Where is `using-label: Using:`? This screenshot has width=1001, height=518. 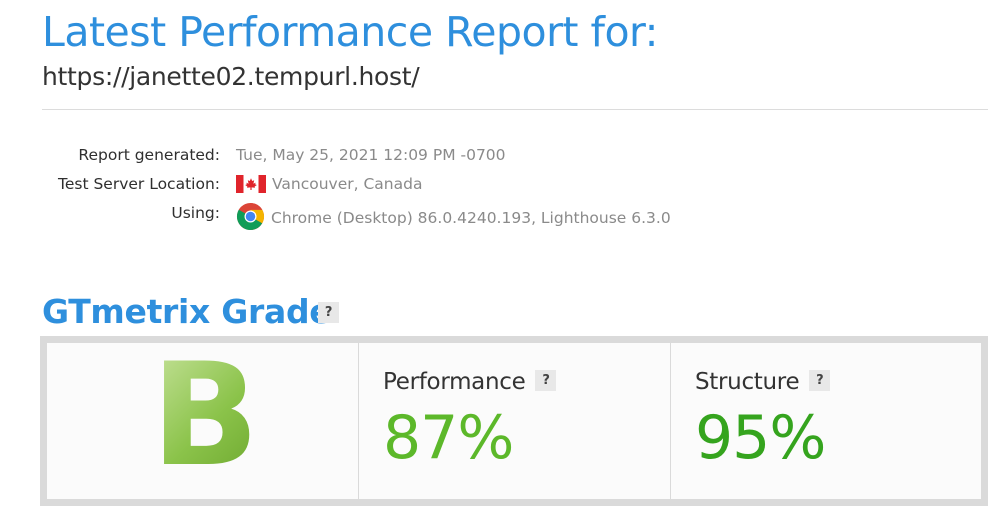 using-label: Using: is located at coordinates (195, 213).